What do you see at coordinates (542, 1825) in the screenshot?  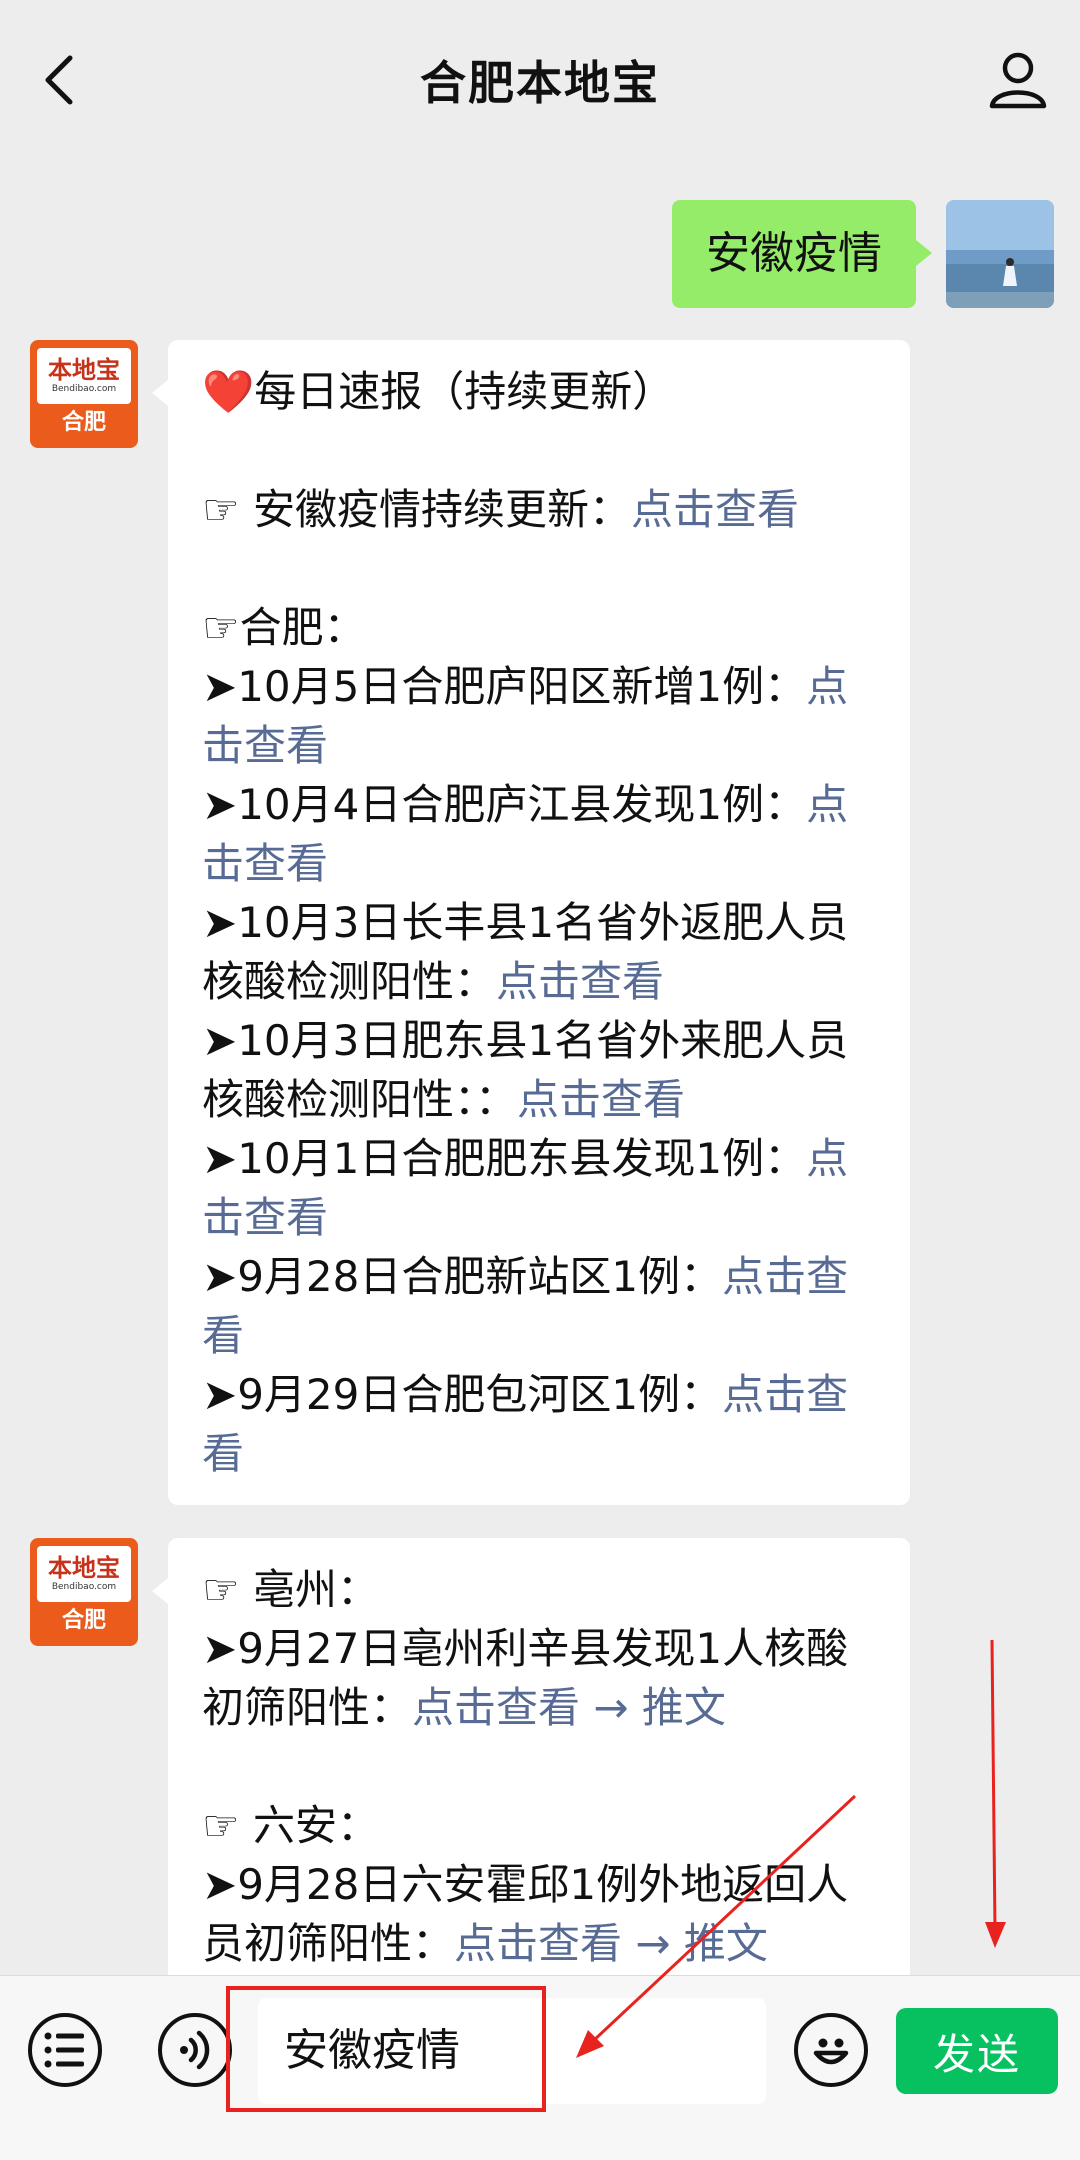 I see `message-line: ☞ 六安：` at bounding box center [542, 1825].